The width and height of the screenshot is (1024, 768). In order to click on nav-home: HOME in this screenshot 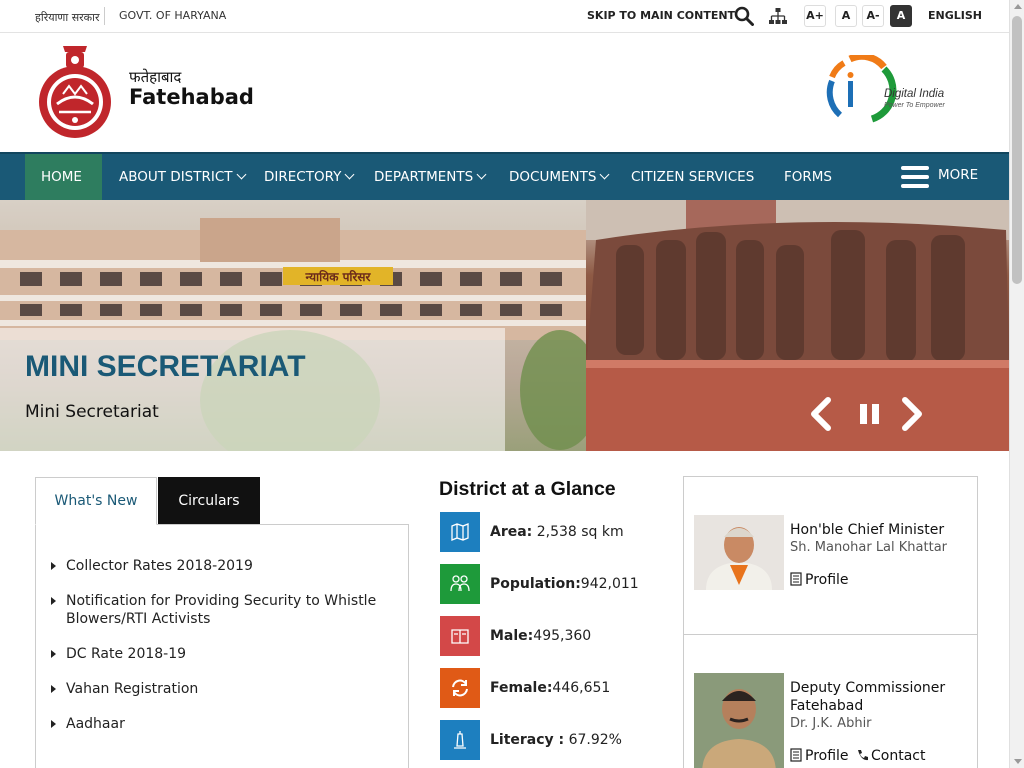, I will do `click(63, 177)`.